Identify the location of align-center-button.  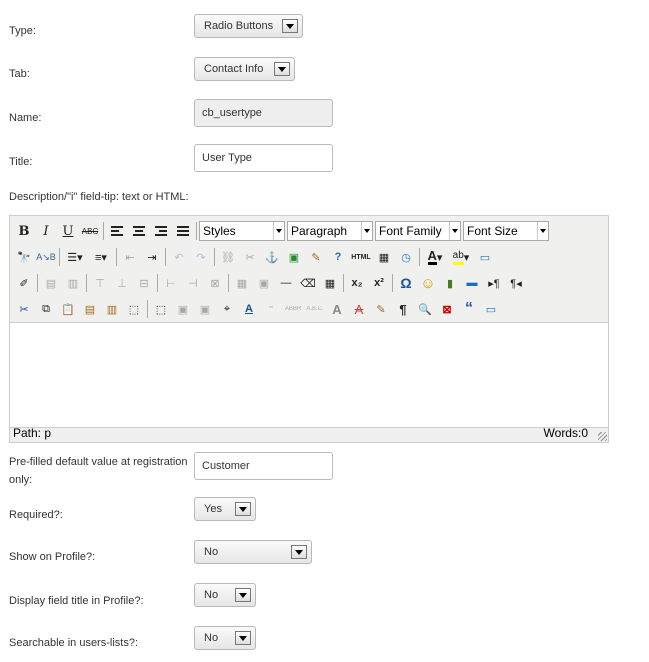
(139, 231).